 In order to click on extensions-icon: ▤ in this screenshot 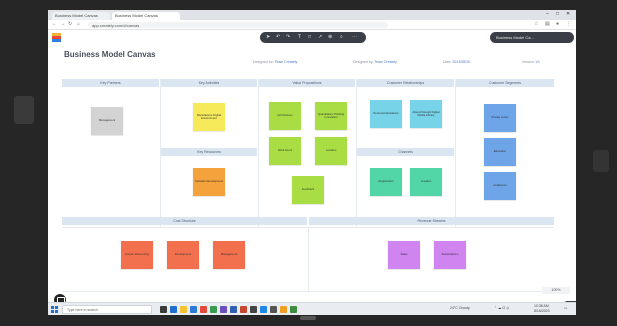, I will do `click(547, 24)`.